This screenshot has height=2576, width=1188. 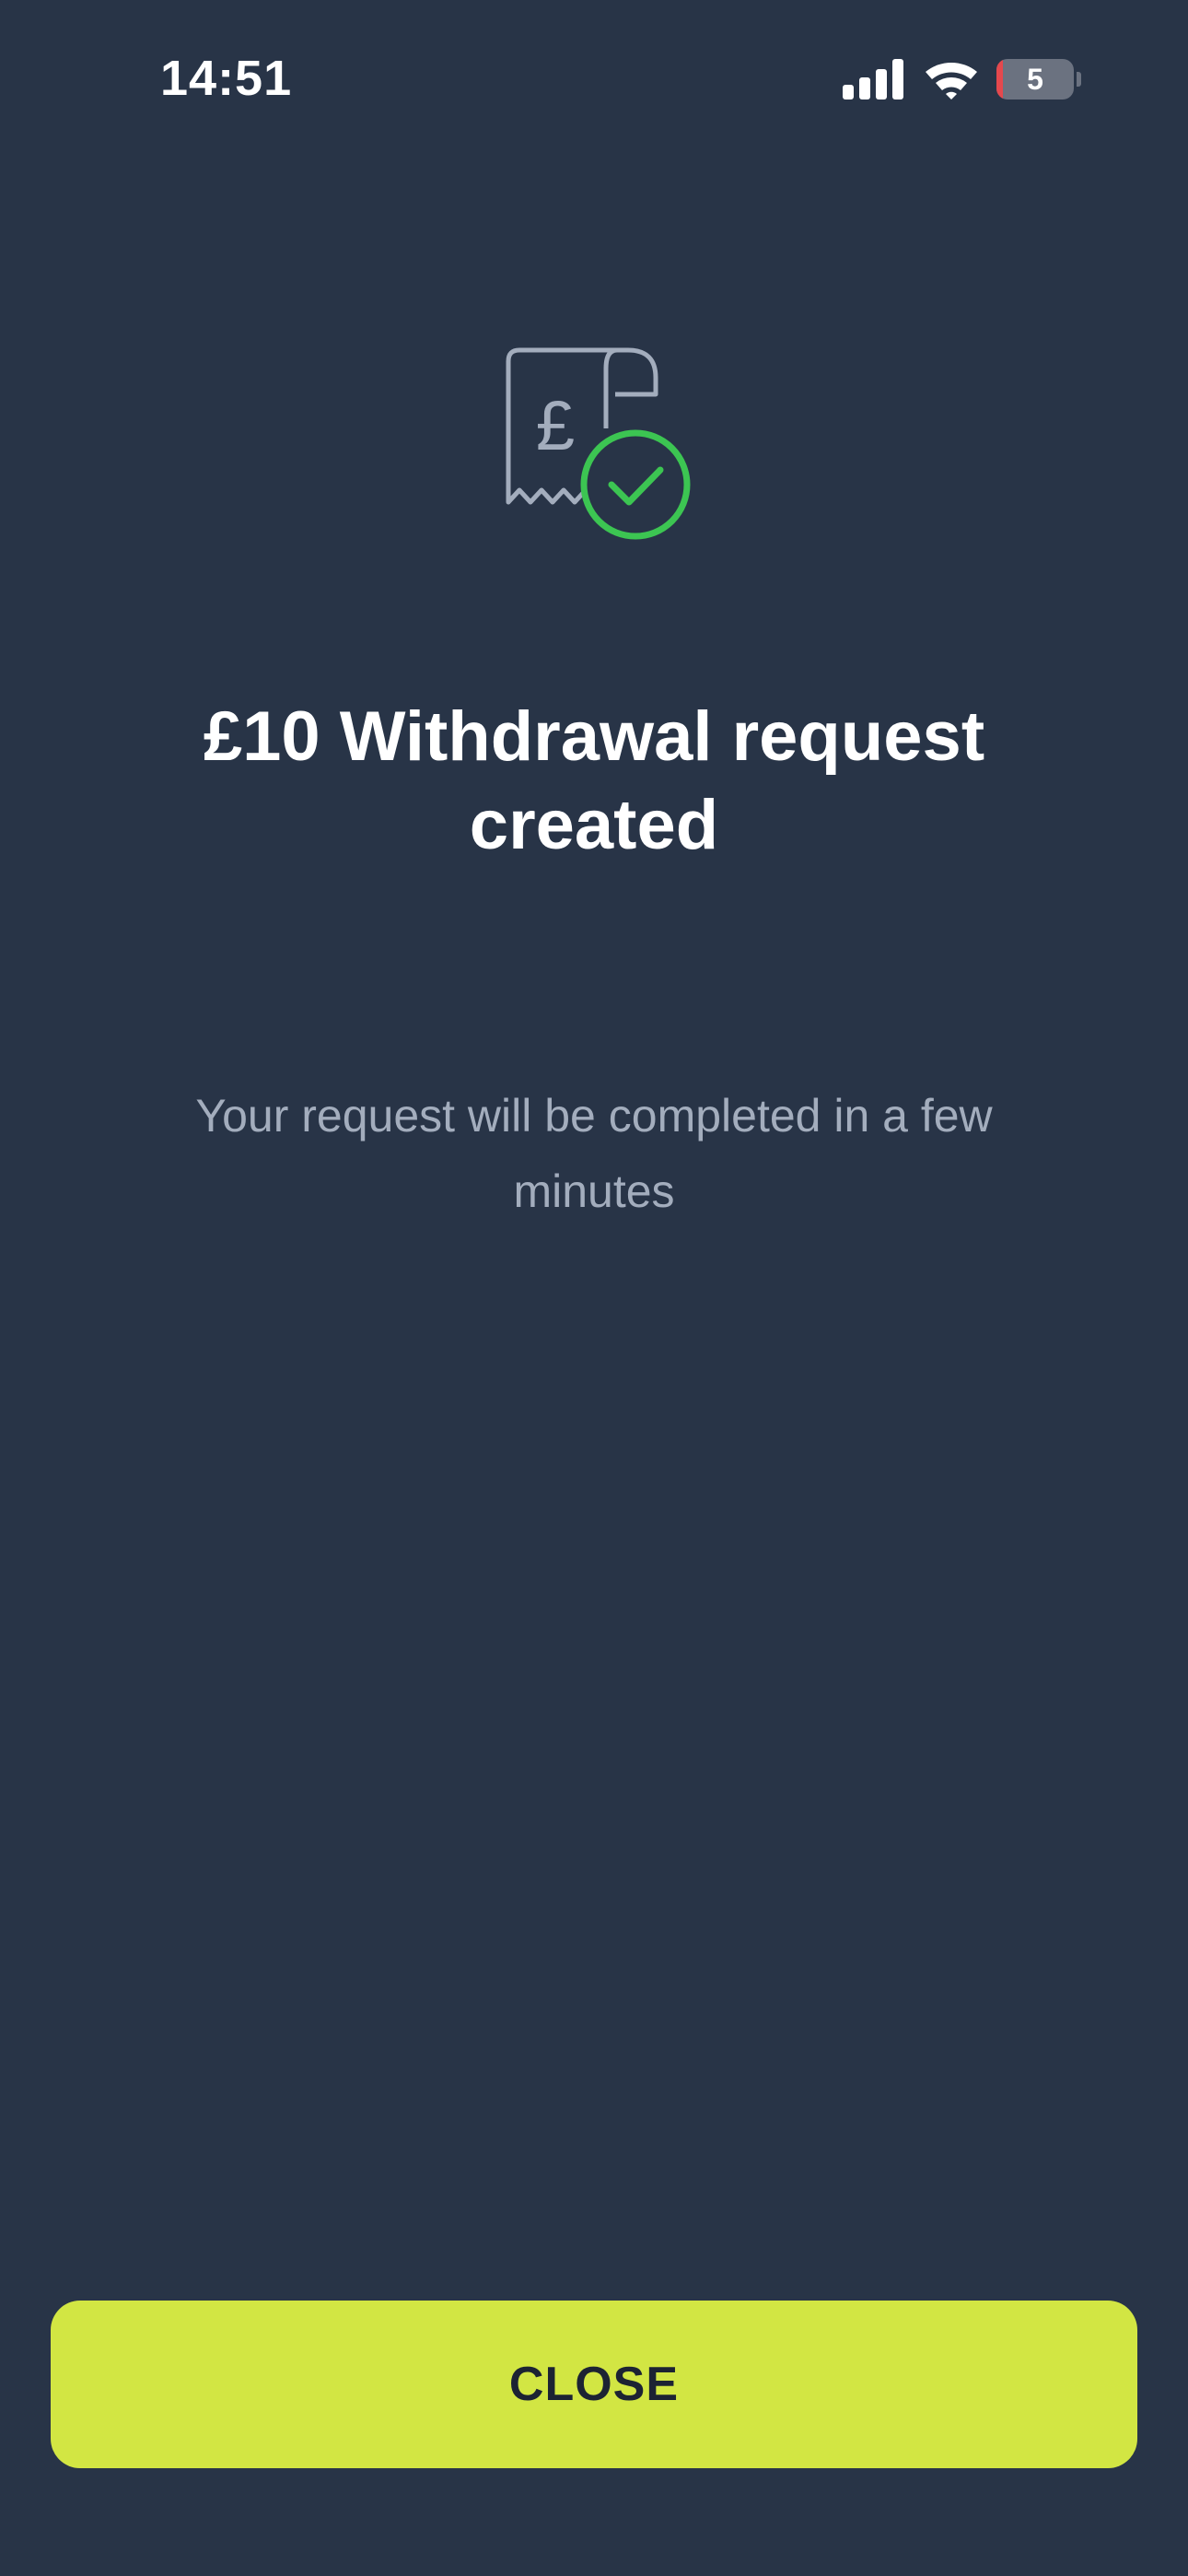 What do you see at coordinates (951, 81) in the screenshot?
I see `wifi-icon` at bounding box center [951, 81].